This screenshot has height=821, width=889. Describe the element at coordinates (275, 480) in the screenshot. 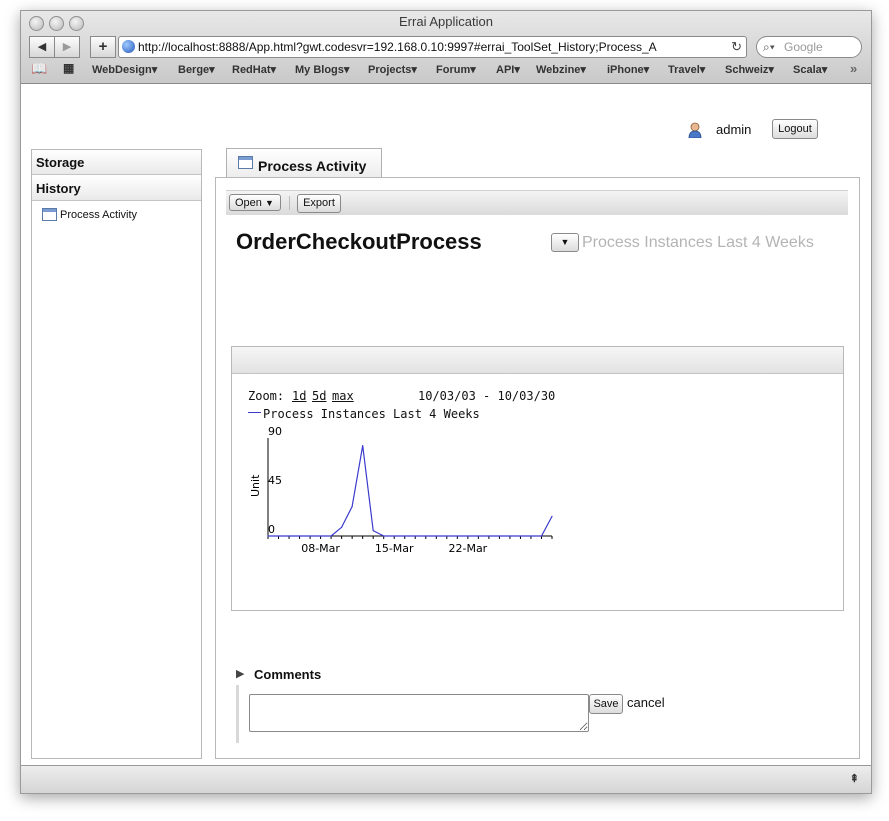

I see `y-tick-label: 45` at that location.